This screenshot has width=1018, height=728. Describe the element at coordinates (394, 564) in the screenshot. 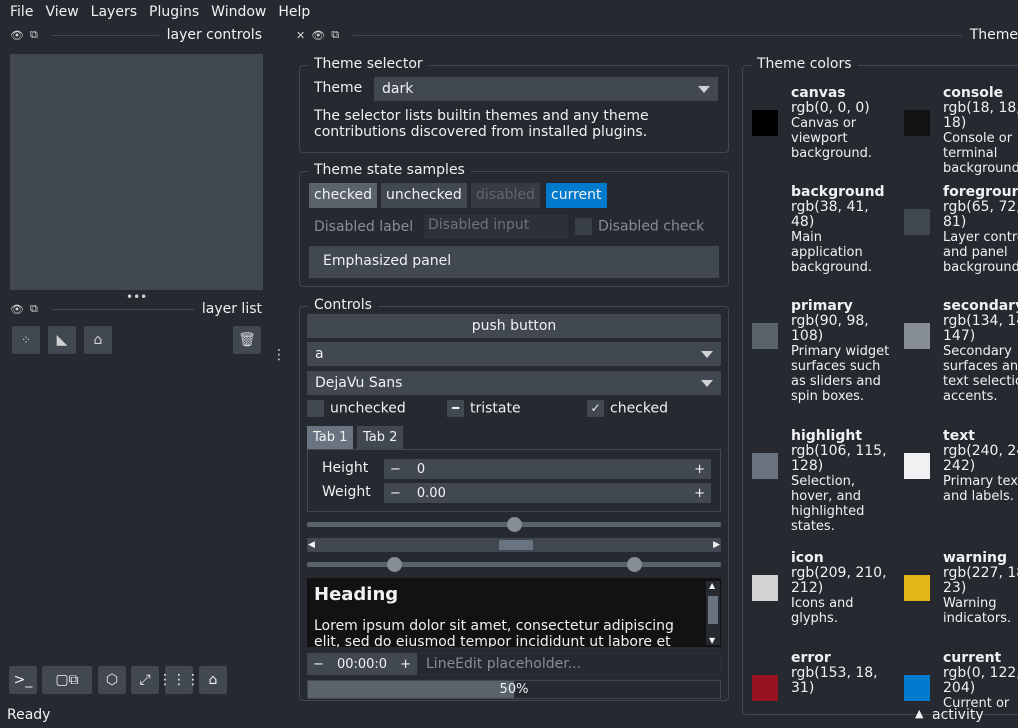

I see `range-handle-low` at that location.